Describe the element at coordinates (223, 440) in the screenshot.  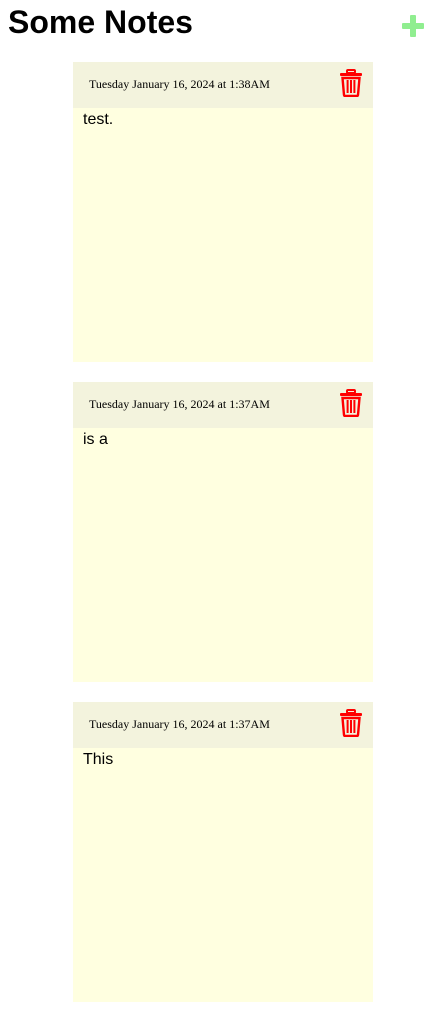
I see `note-text: is a` at that location.